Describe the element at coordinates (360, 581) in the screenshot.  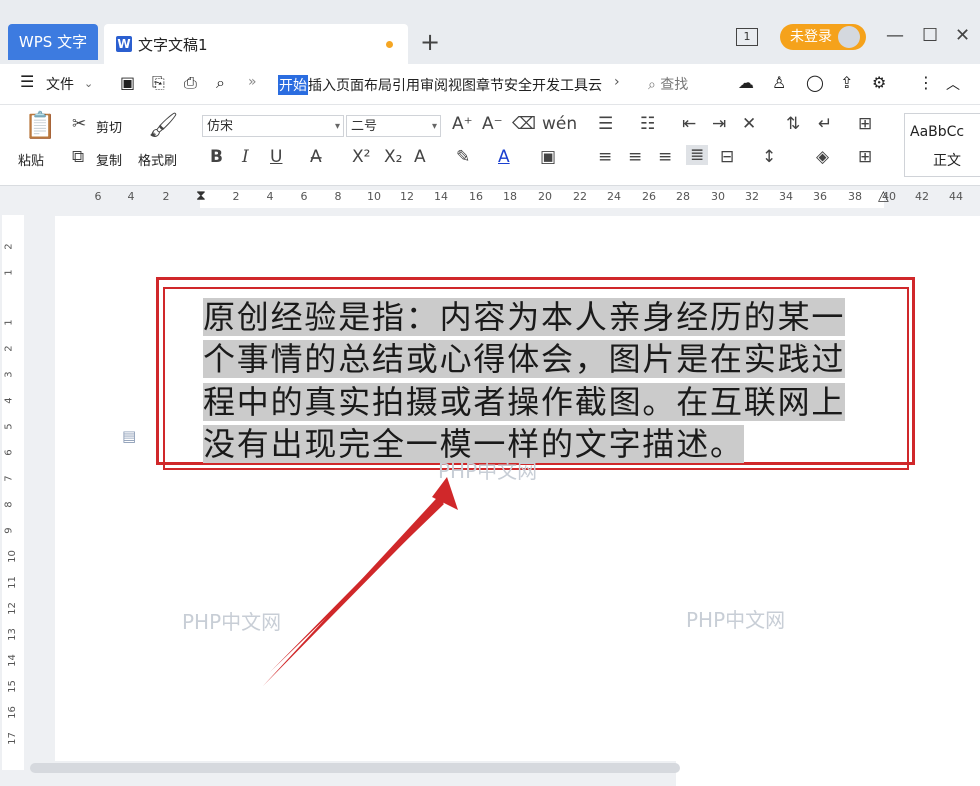
I see `annotation-arrow` at that location.